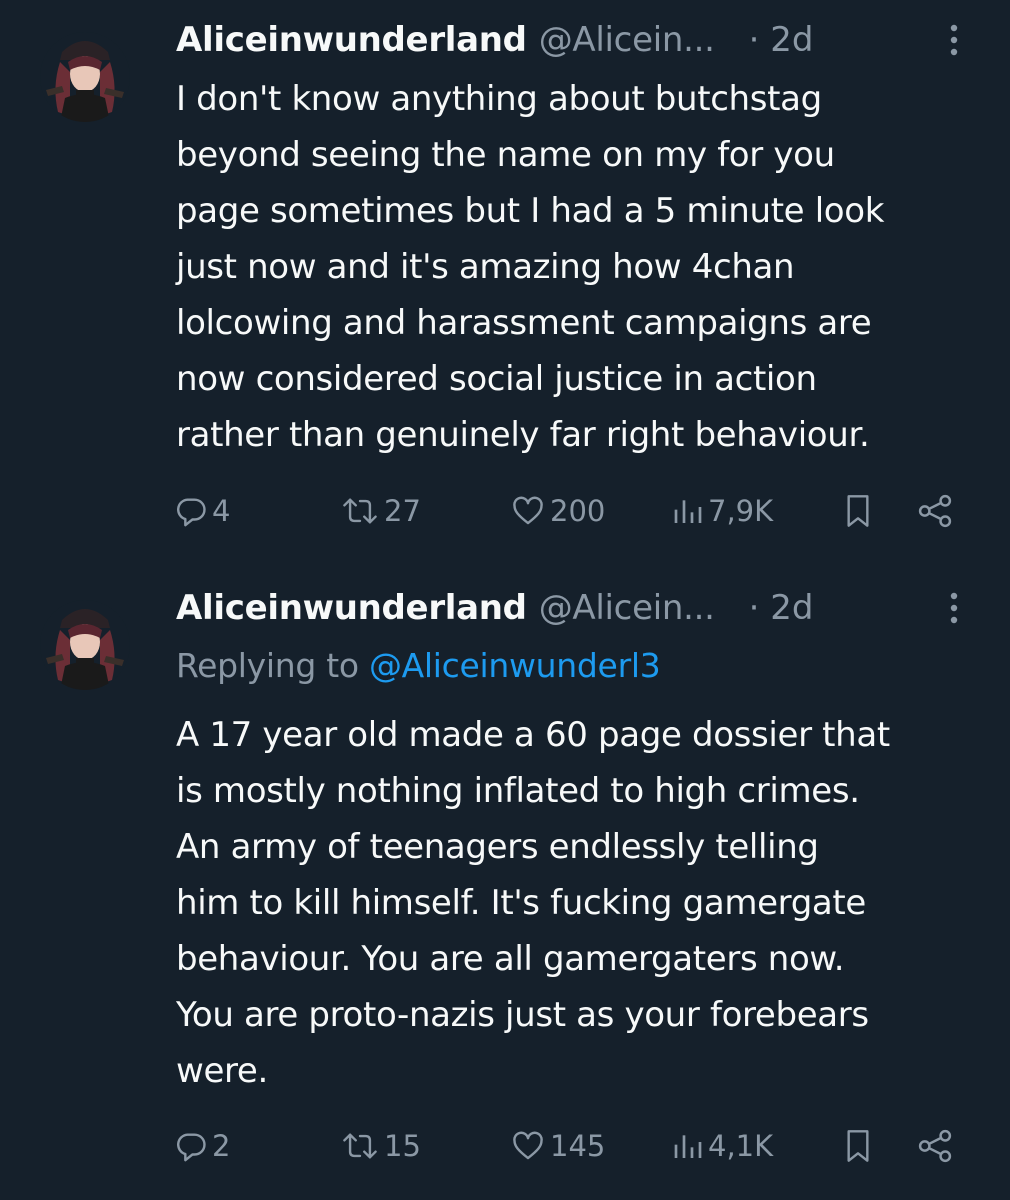  Describe the element at coordinates (741, 1146) in the screenshot. I see `views-count: 4,1K` at that location.